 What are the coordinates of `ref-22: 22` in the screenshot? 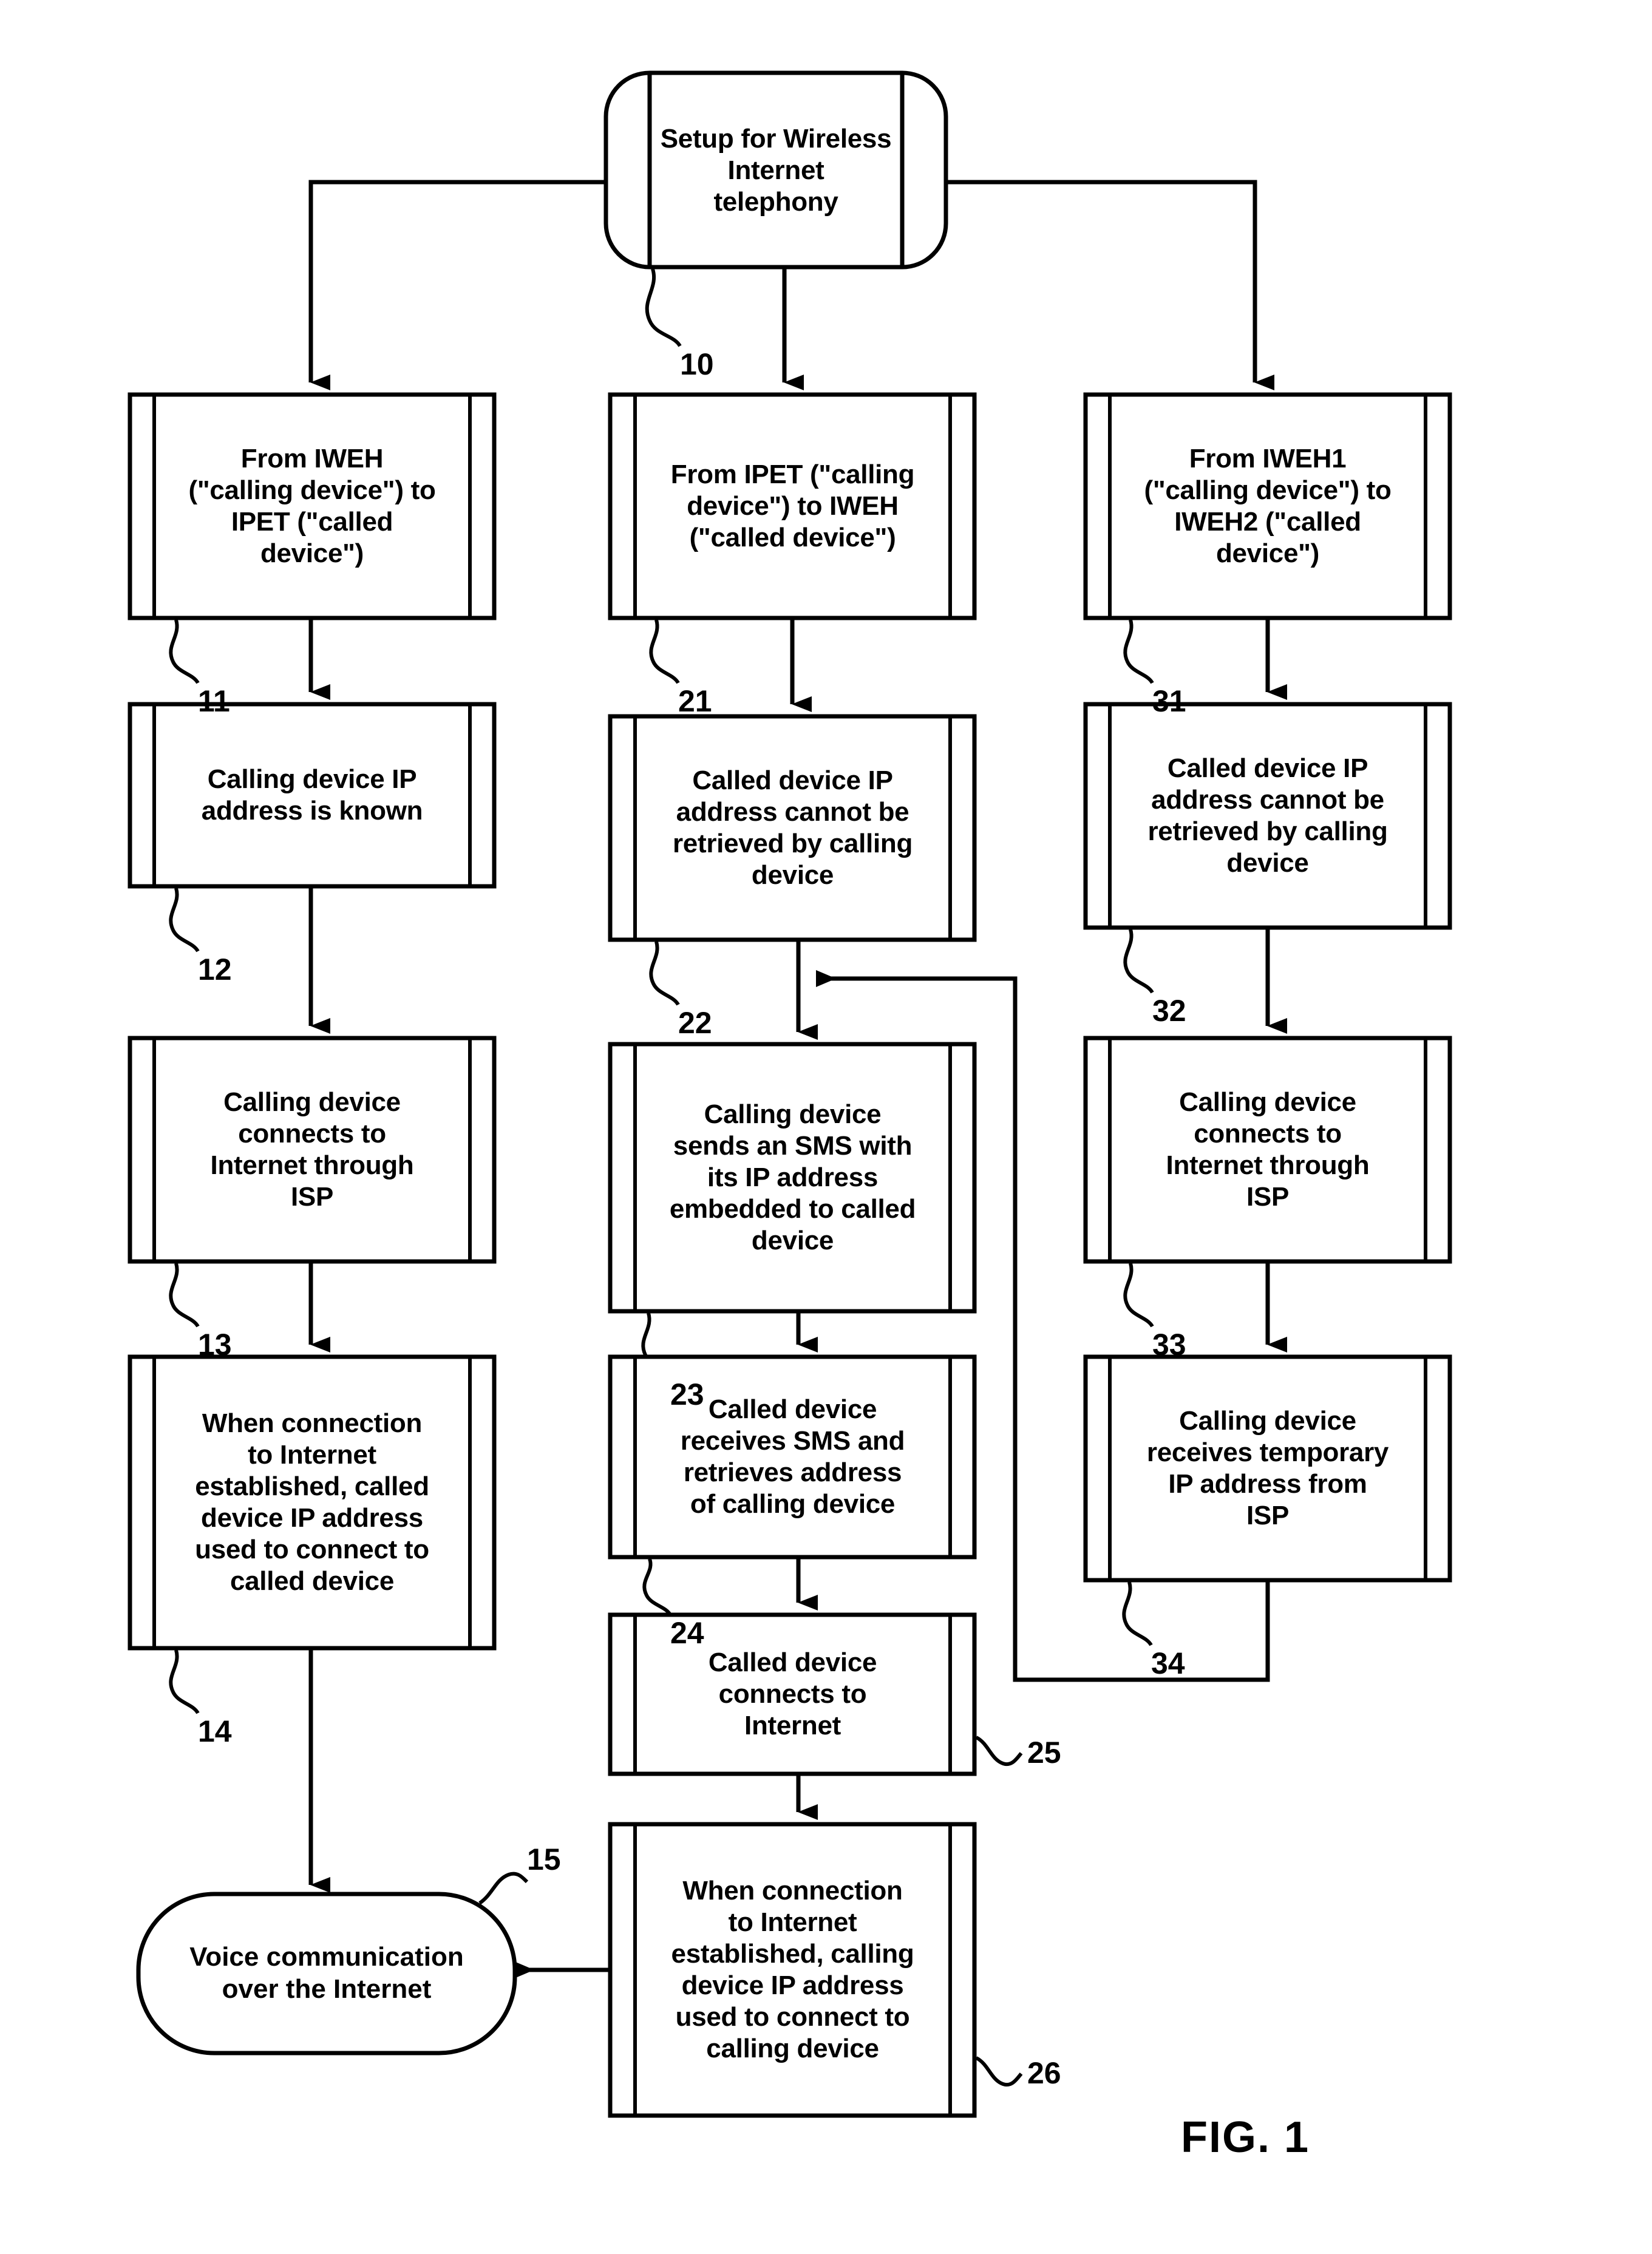 It's located at (695, 1023).